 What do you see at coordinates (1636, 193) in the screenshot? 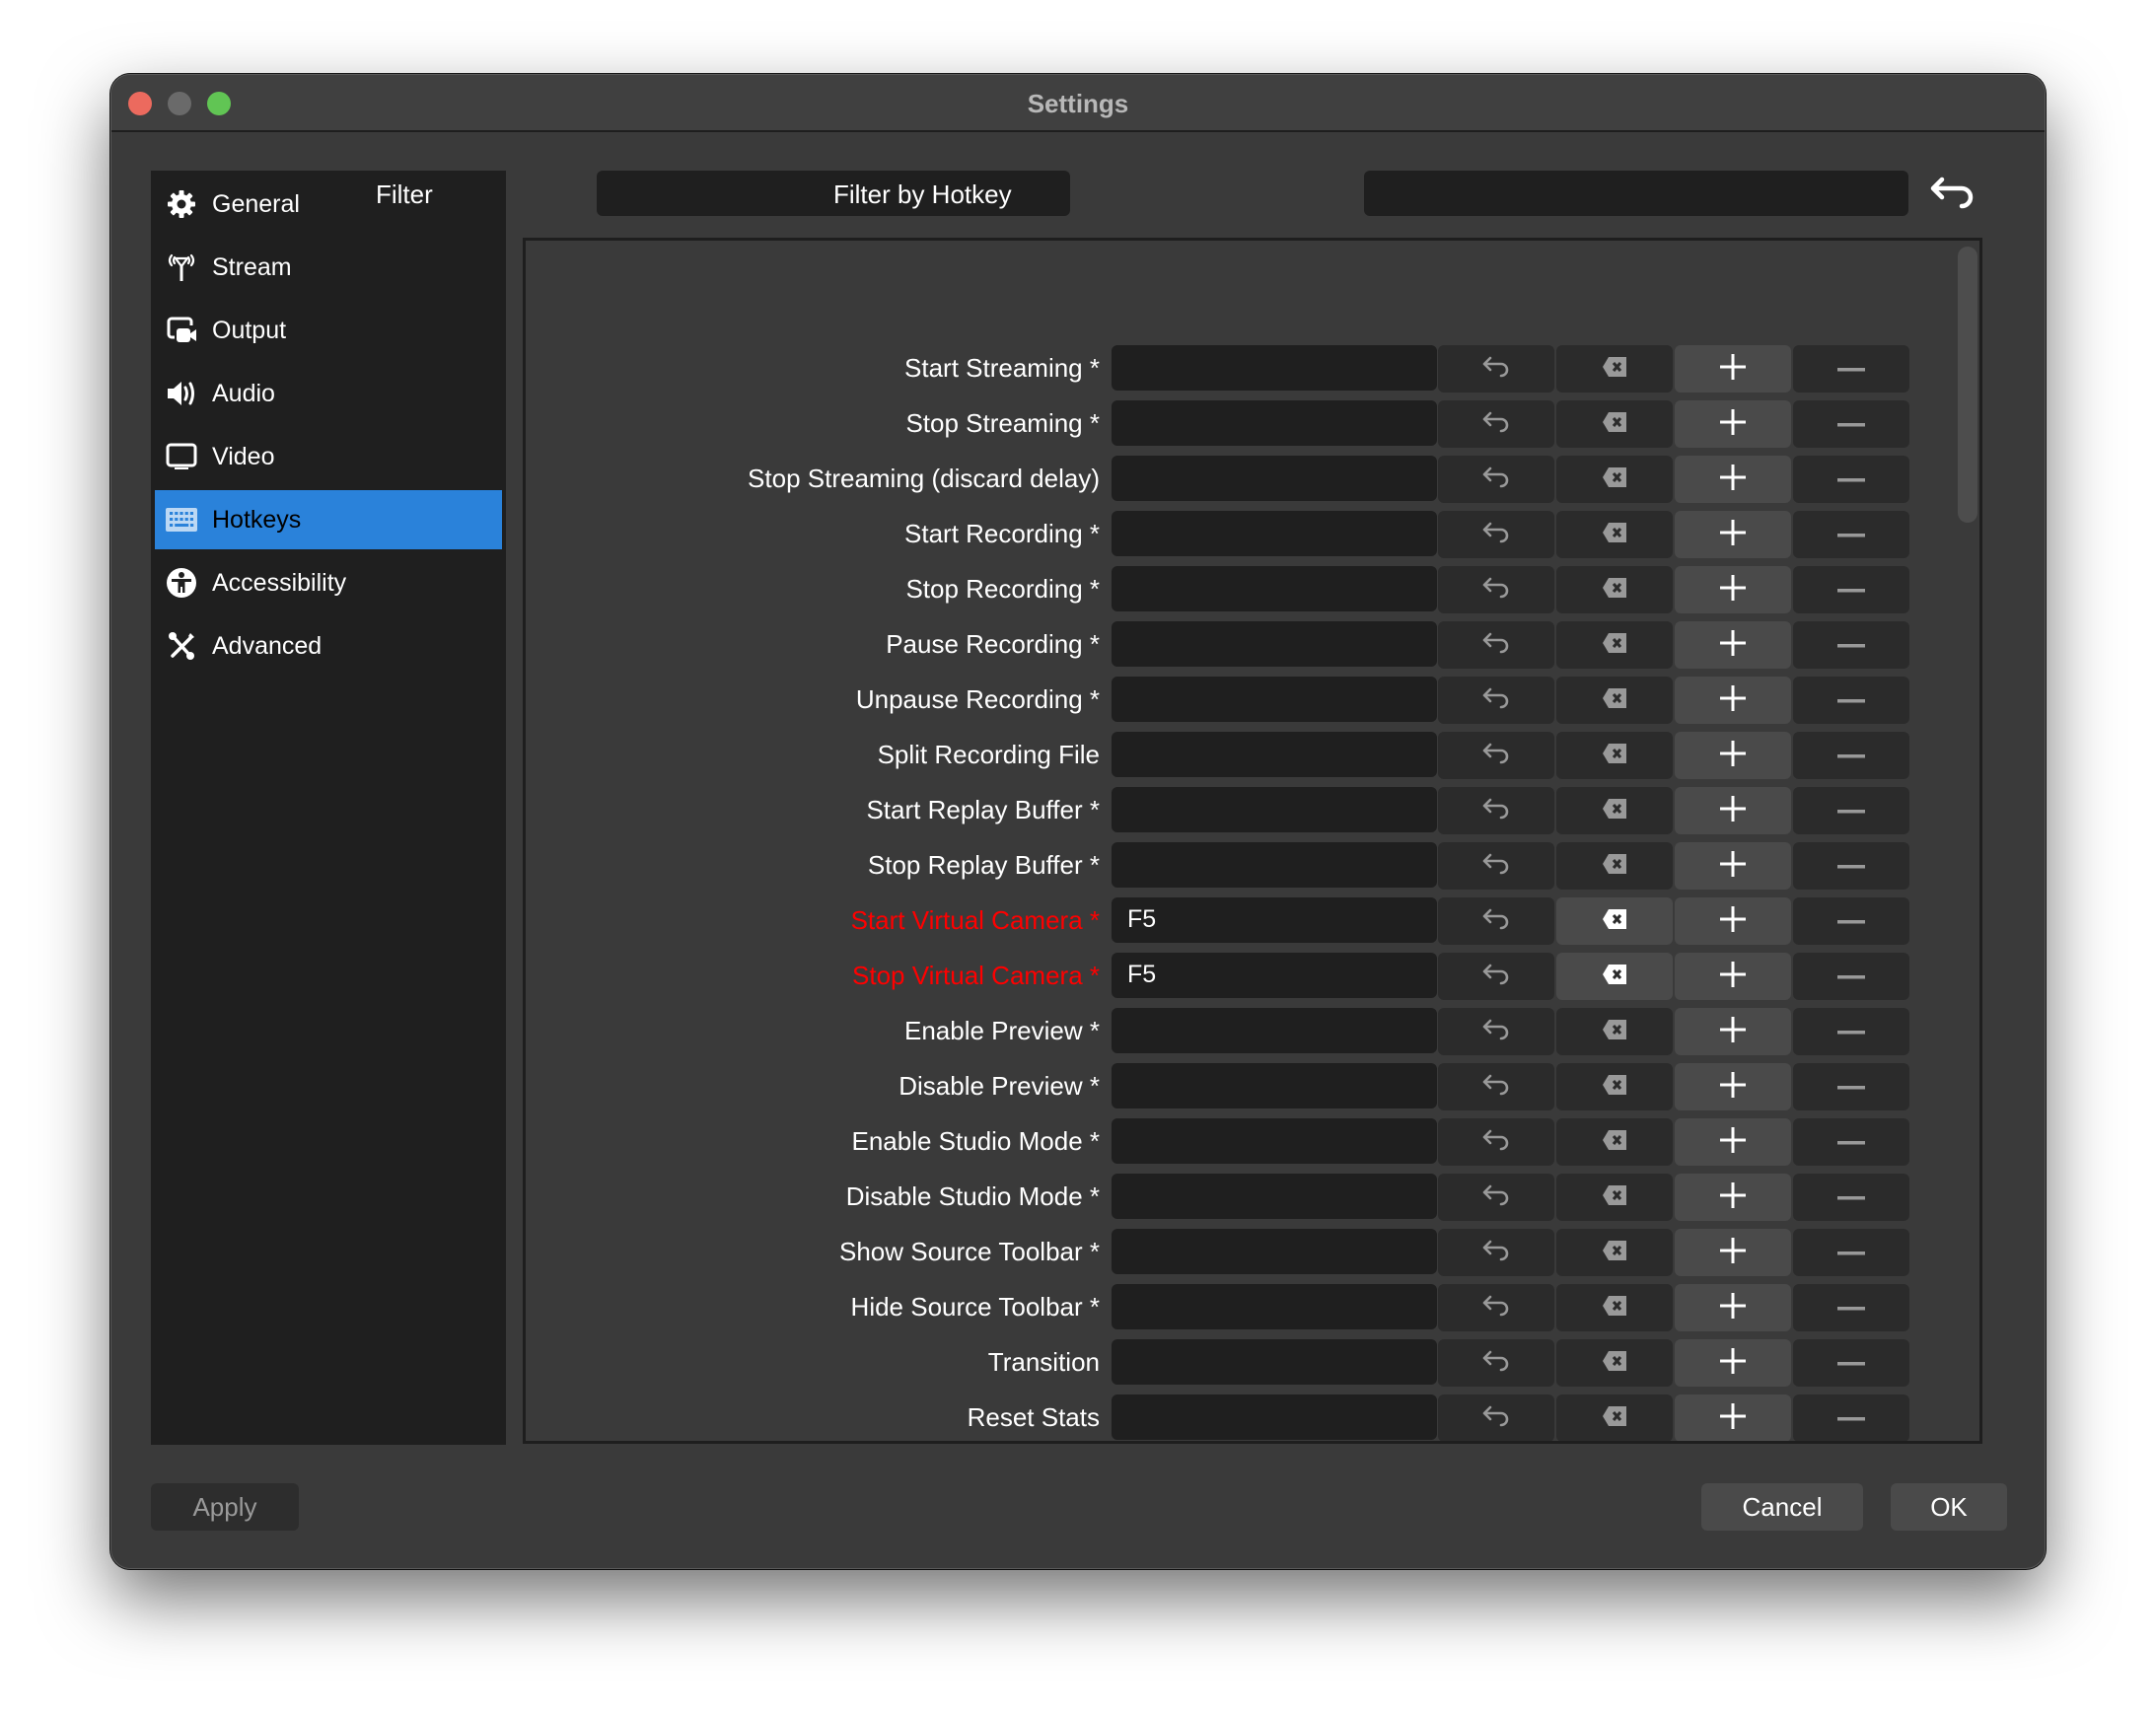
I see `filter-by-hotkey-input` at bounding box center [1636, 193].